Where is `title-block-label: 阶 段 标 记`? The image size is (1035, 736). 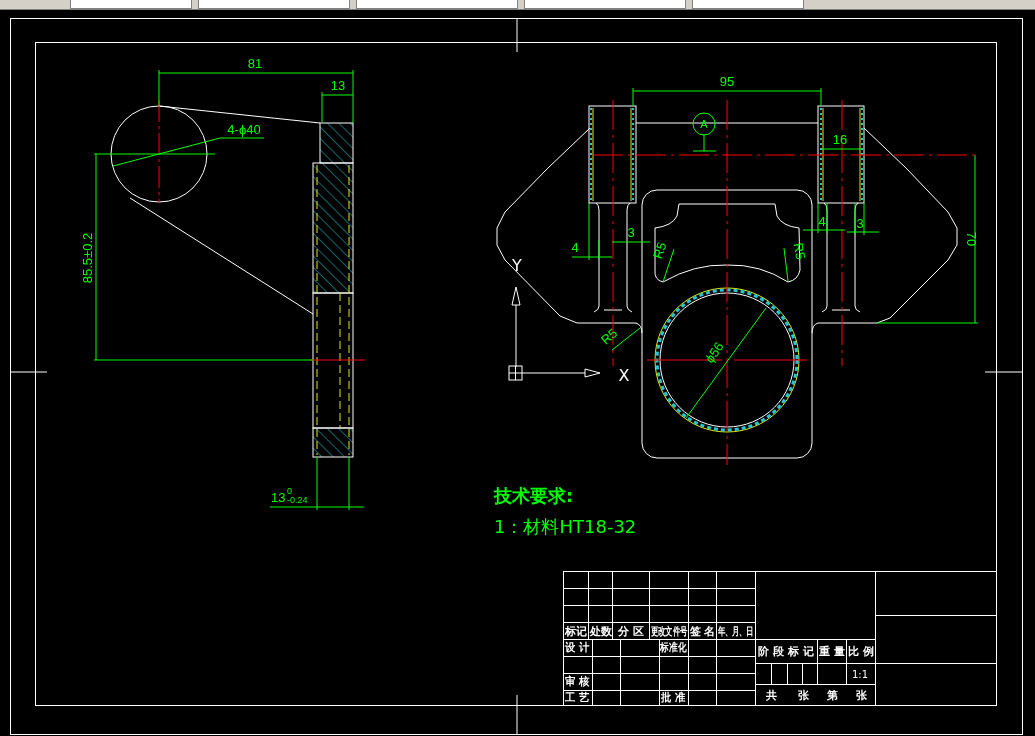
title-block-label: 阶 段 标 记 is located at coordinates (786, 651).